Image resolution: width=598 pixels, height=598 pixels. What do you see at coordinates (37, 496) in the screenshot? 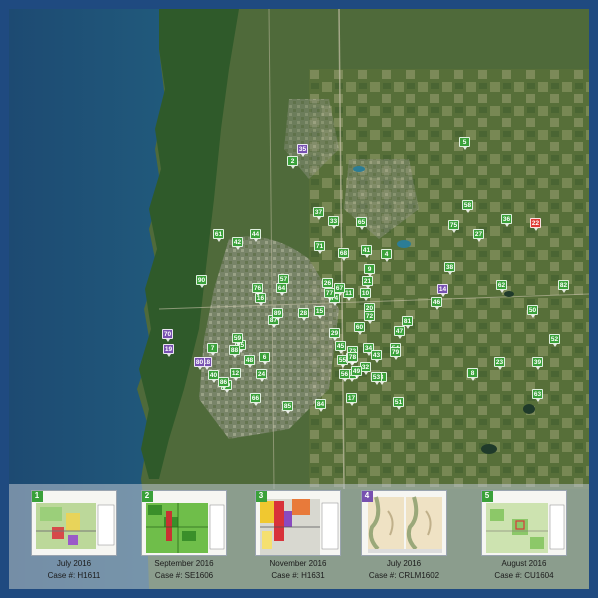
I see `case-number-badge: 1` at bounding box center [37, 496].